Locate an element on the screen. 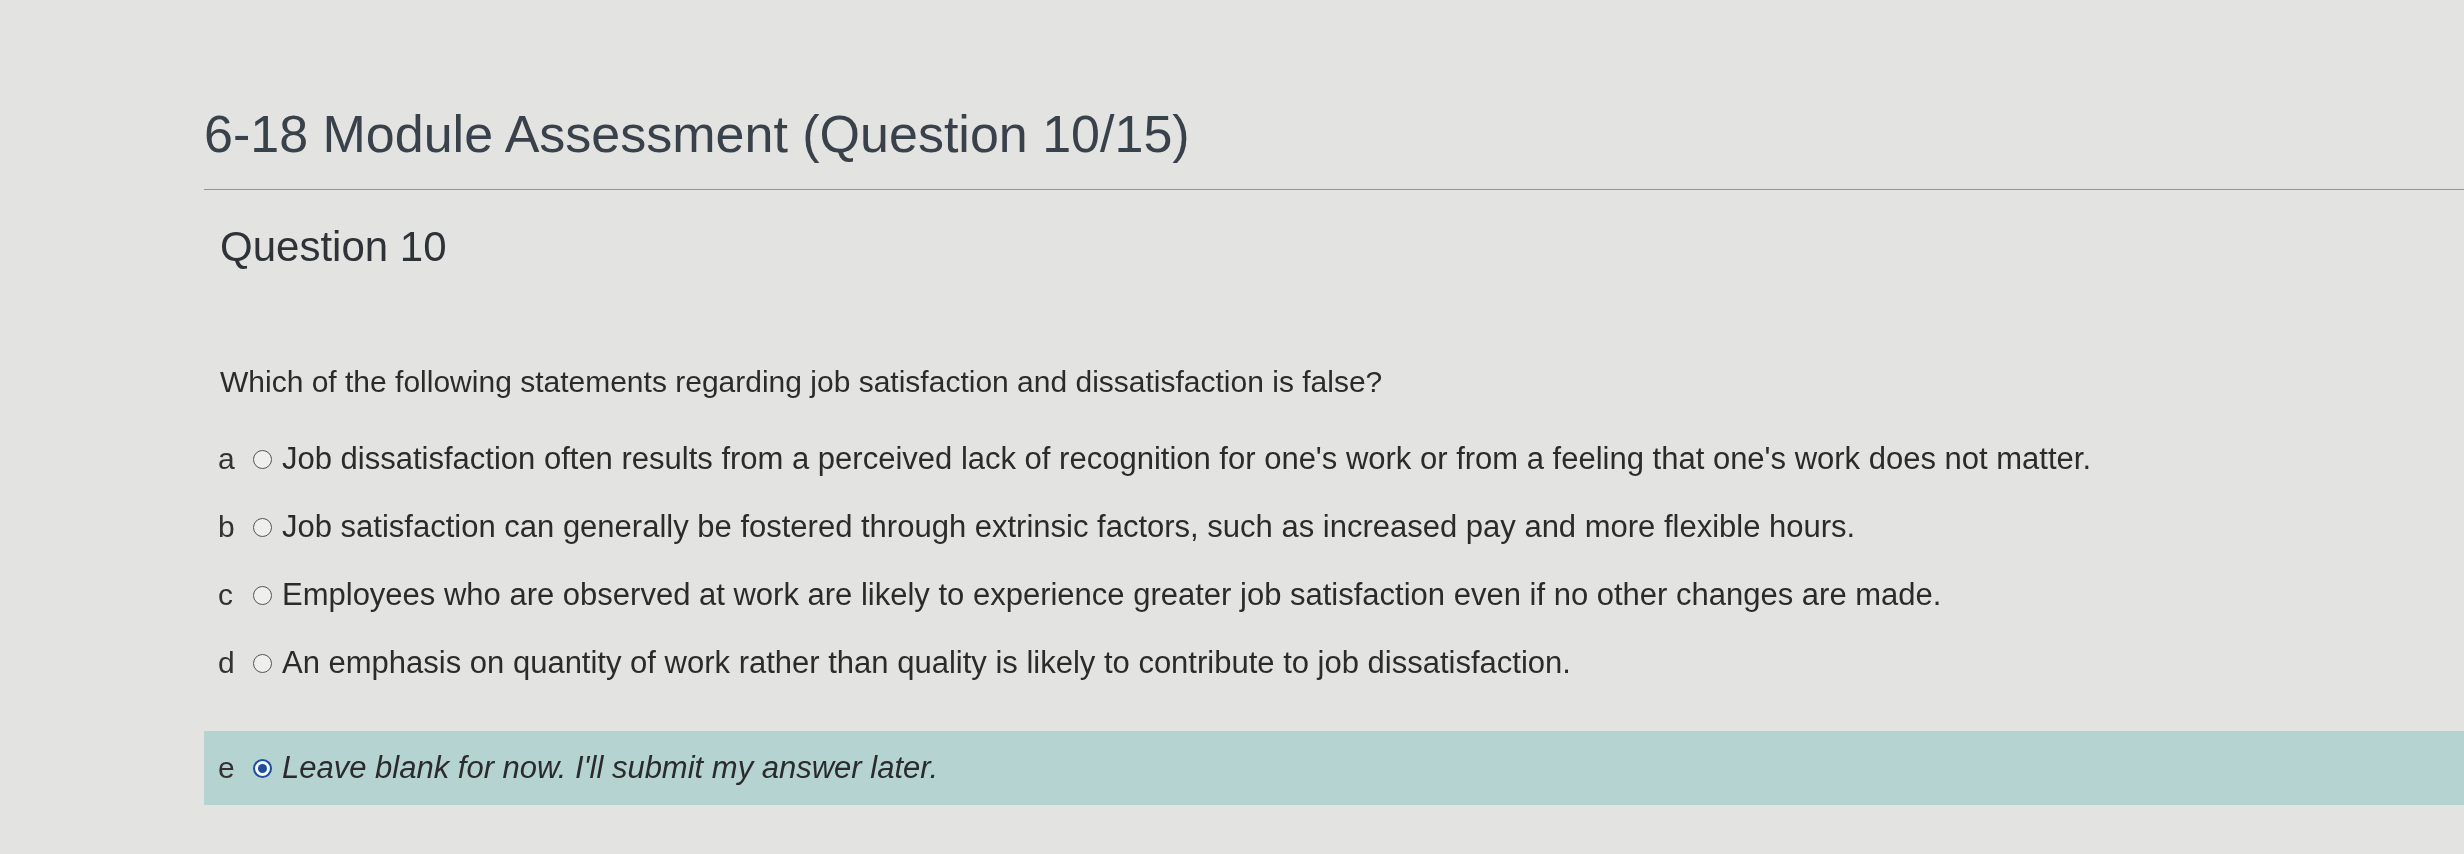  option-text: Leave blank for now. I'll submit my answer later. is located at coordinates (610, 768).